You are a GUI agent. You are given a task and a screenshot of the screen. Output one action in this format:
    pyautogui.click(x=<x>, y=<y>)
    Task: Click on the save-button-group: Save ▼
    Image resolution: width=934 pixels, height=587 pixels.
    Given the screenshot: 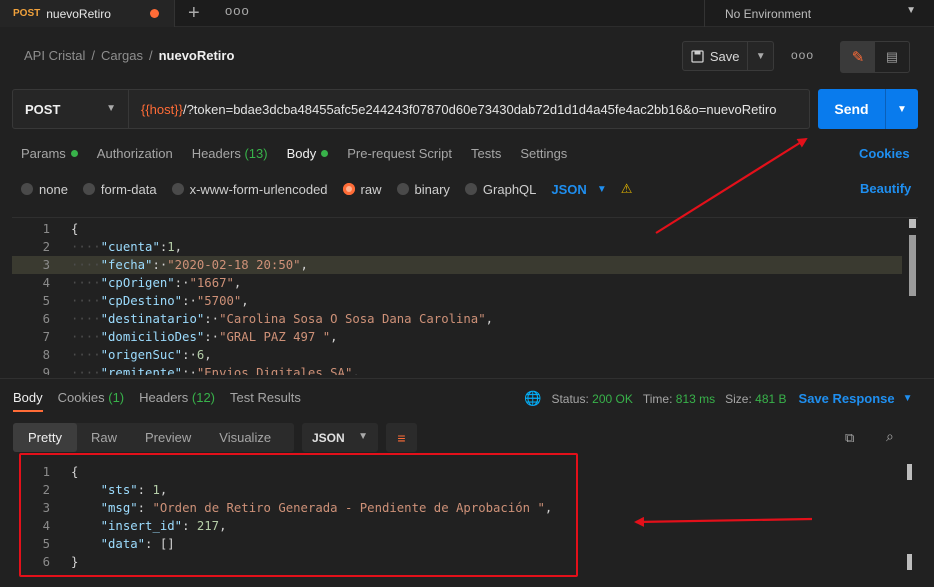 What is the action you would take?
    pyautogui.click(x=728, y=56)
    